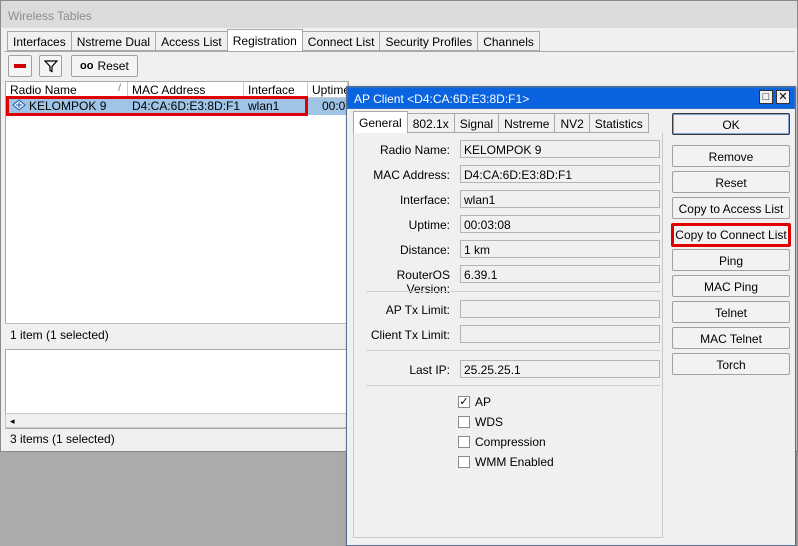 The width and height of the screenshot is (798, 546). I want to click on tab-security-profiles: Security Profiles, so click(429, 41).